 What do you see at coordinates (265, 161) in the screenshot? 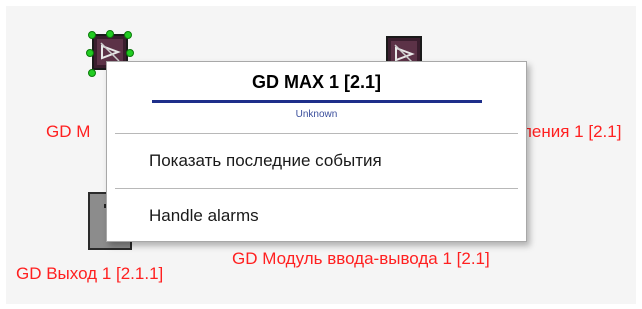
I see `menu-item-show-last-events: Показать последние события` at bounding box center [265, 161].